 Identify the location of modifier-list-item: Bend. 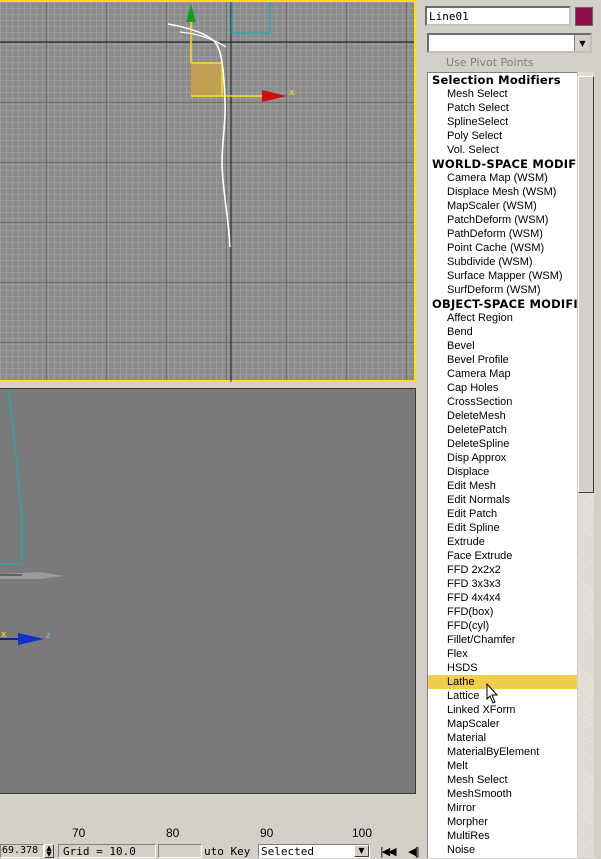
(502, 332).